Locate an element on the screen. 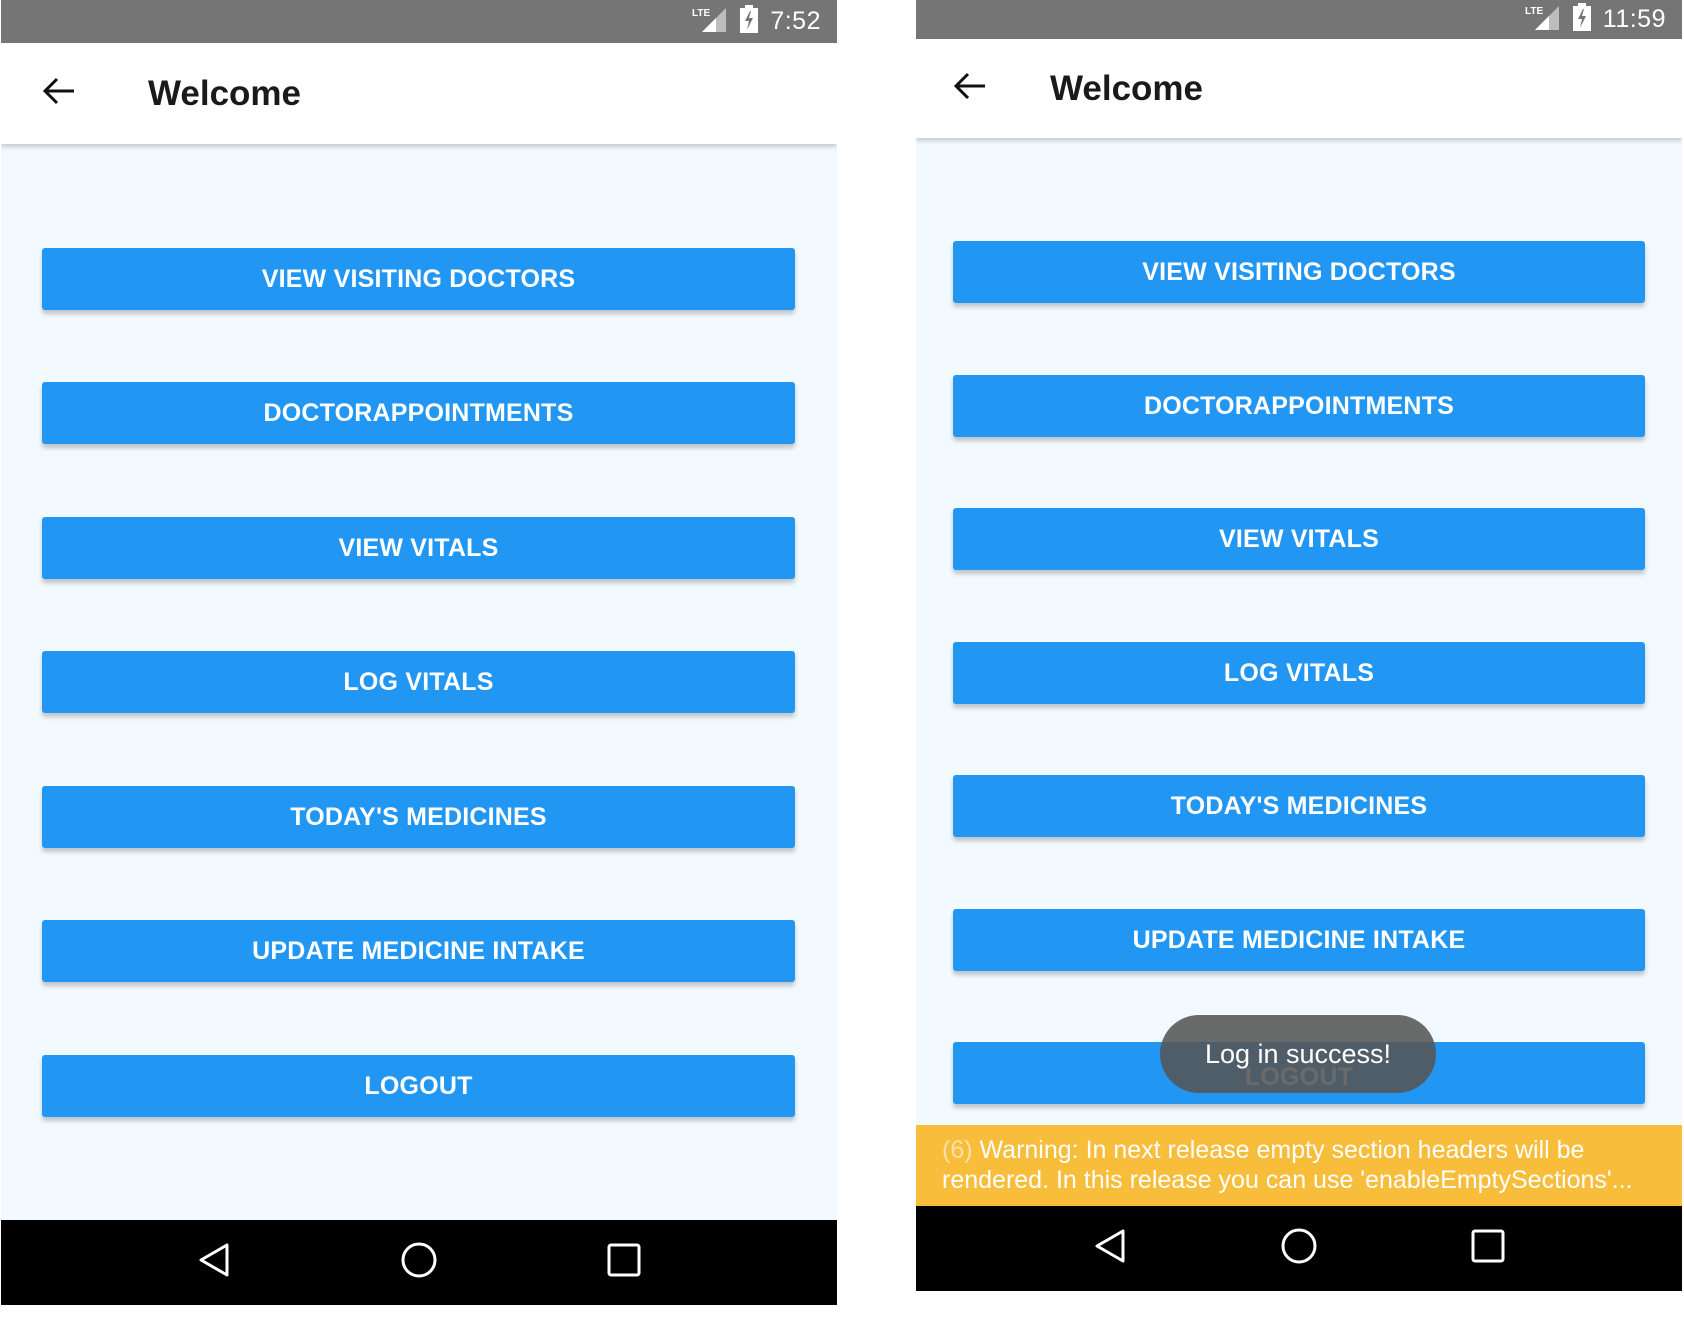 This screenshot has height=1324, width=1684. warning-count: (6) is located at coordinates (957, 1150).